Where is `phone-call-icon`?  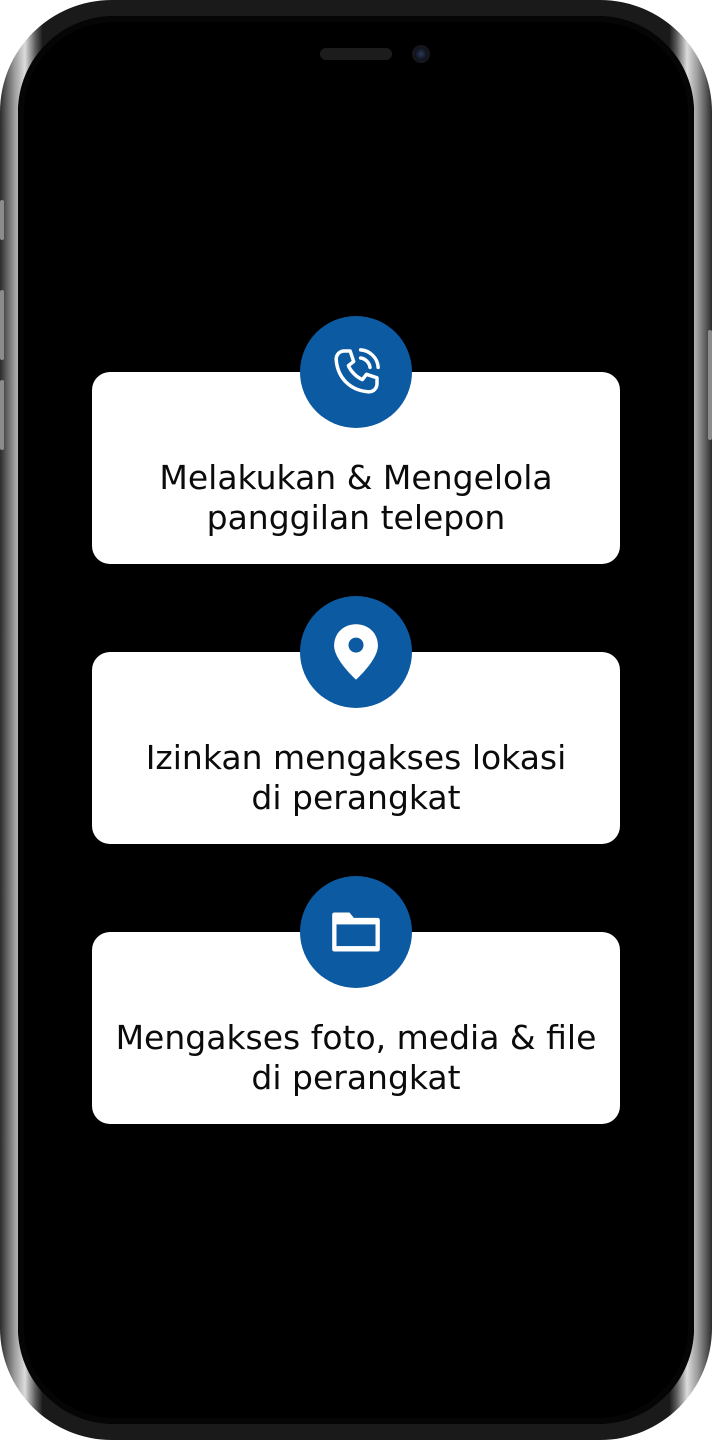 phone-call-icon is located at coordinates (357, 371).